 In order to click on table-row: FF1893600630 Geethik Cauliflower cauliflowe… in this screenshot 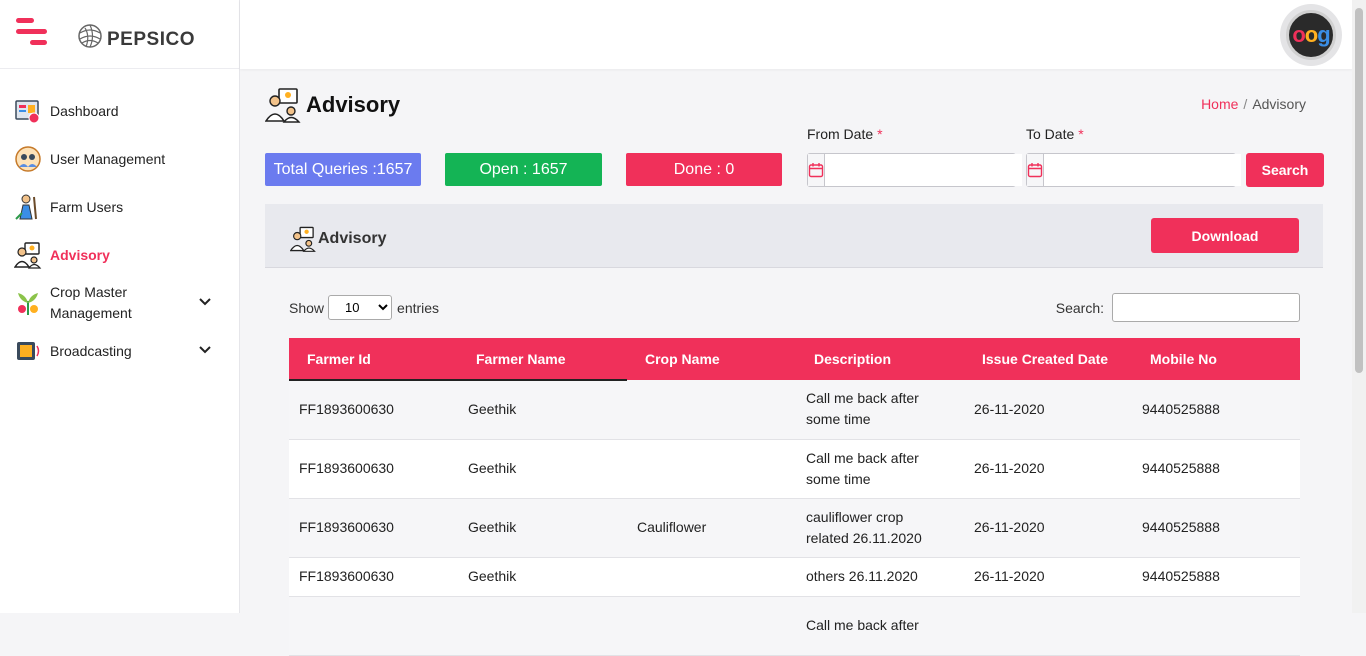, I will do `click(794, 527)`.